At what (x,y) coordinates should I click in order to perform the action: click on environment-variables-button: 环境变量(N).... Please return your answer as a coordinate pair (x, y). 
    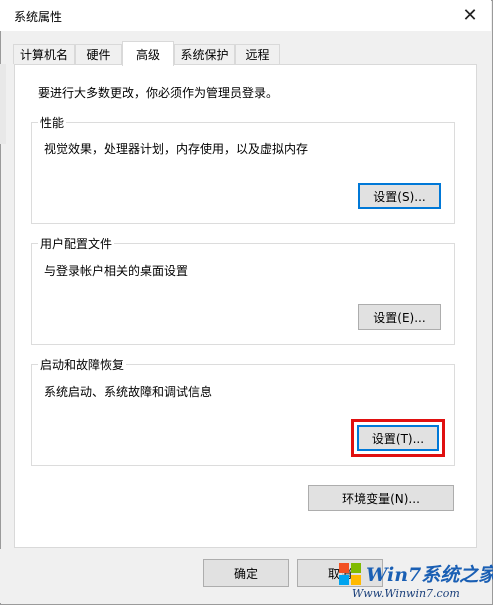
    Looking at the image, I should click on (381, 498).